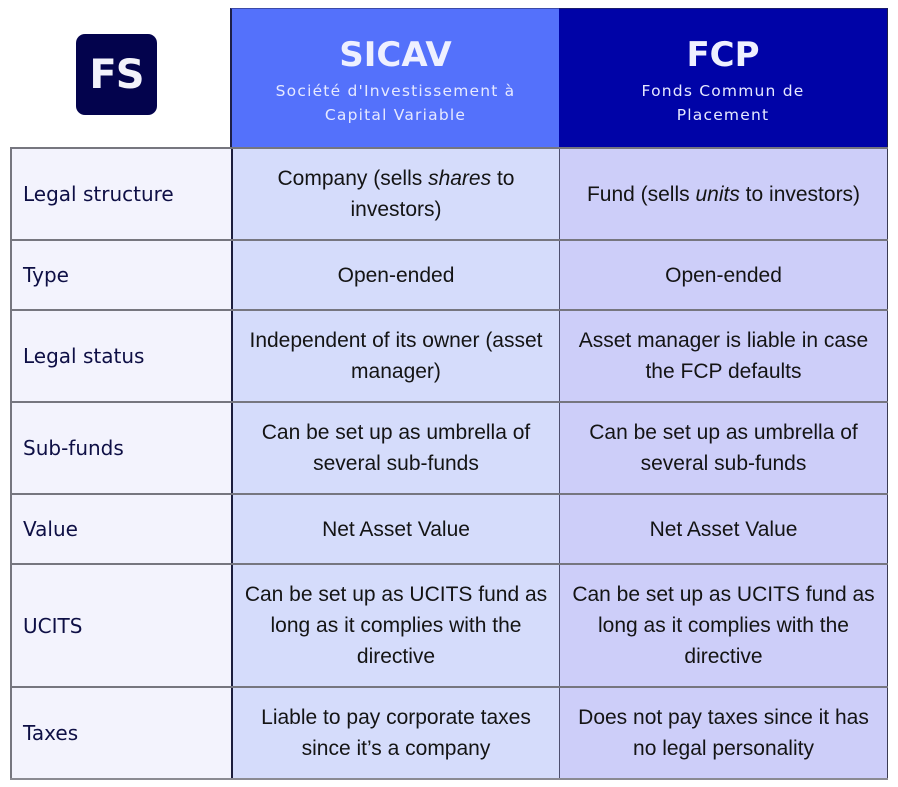 The height and width of the screenshot is (787, 898). I want to click on column-header-fcp: FCP Fonds Commun de Placement, so click(723, 77).